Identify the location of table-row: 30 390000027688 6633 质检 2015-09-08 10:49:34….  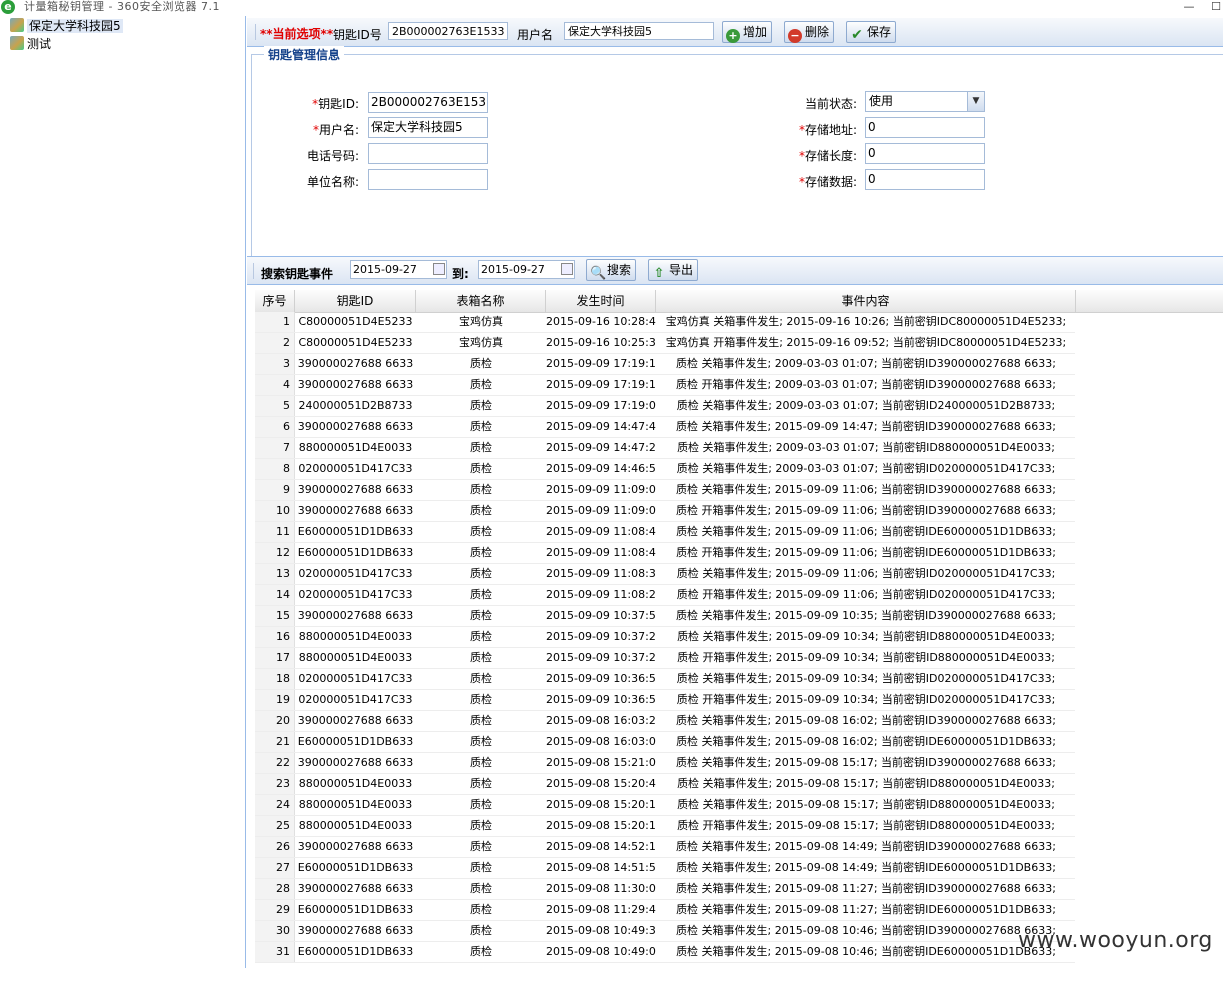
(665, 931).